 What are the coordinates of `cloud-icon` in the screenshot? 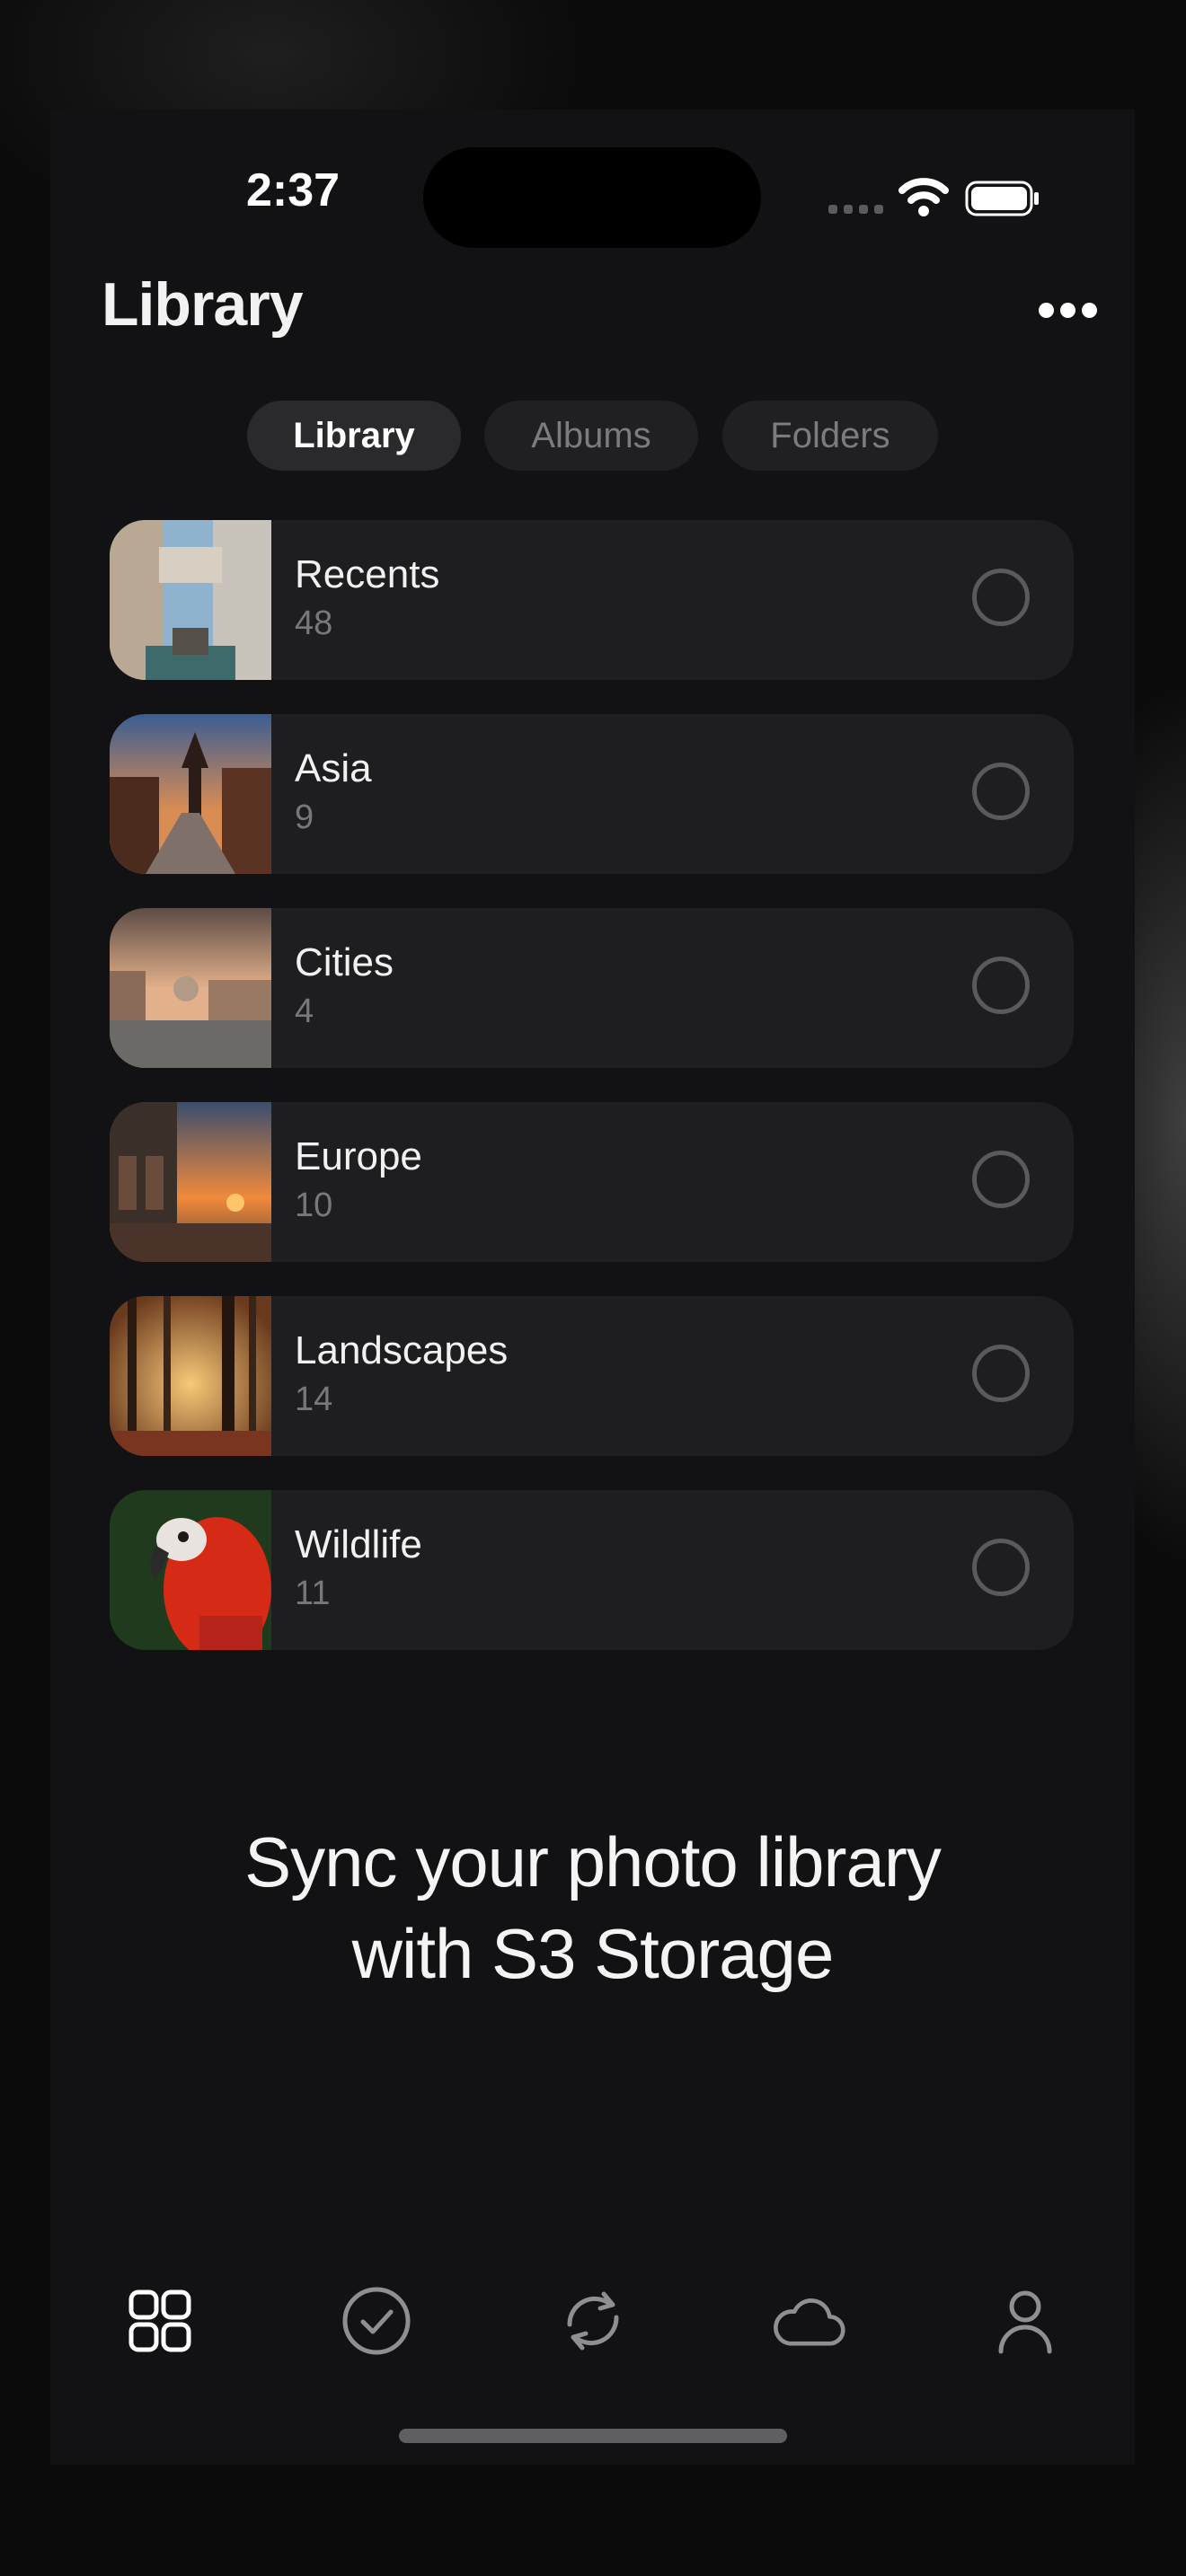 It's located at (809, 2322).